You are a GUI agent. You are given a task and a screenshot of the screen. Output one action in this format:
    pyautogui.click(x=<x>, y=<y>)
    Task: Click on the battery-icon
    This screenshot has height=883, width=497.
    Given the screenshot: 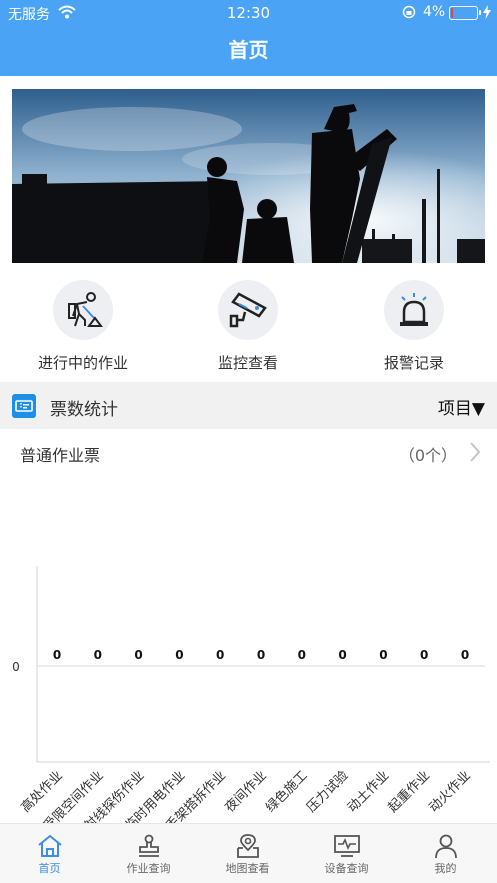 What is the action you would take?
    pyautogui.click(x=465, y=13)
    